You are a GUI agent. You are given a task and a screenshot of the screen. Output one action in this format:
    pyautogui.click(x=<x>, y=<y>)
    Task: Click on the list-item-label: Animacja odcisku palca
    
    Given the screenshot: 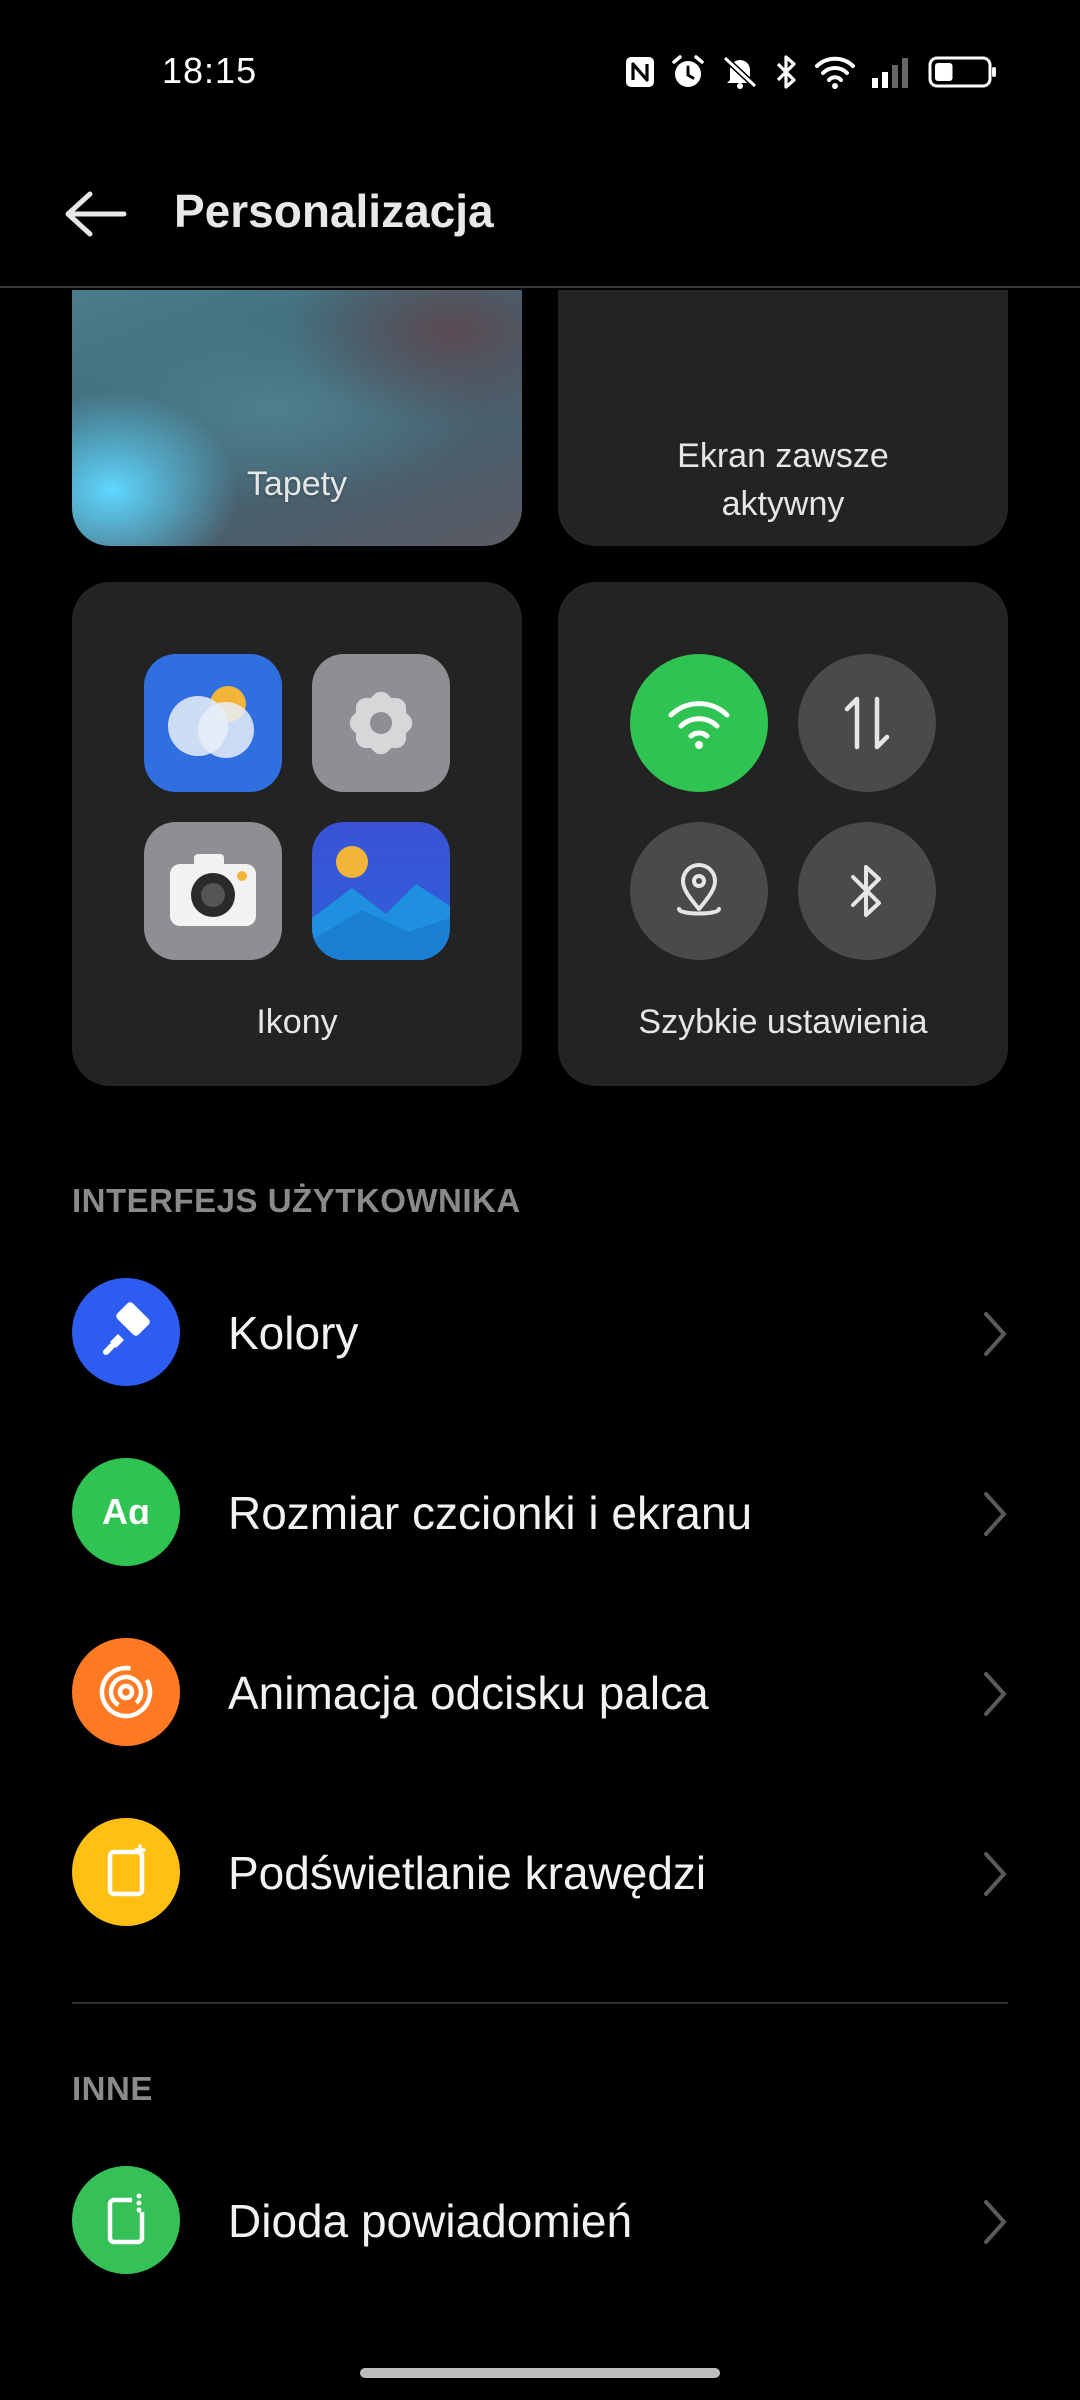 What is the action you would take?
    pyautogui.click(x=468, y=1693)
    